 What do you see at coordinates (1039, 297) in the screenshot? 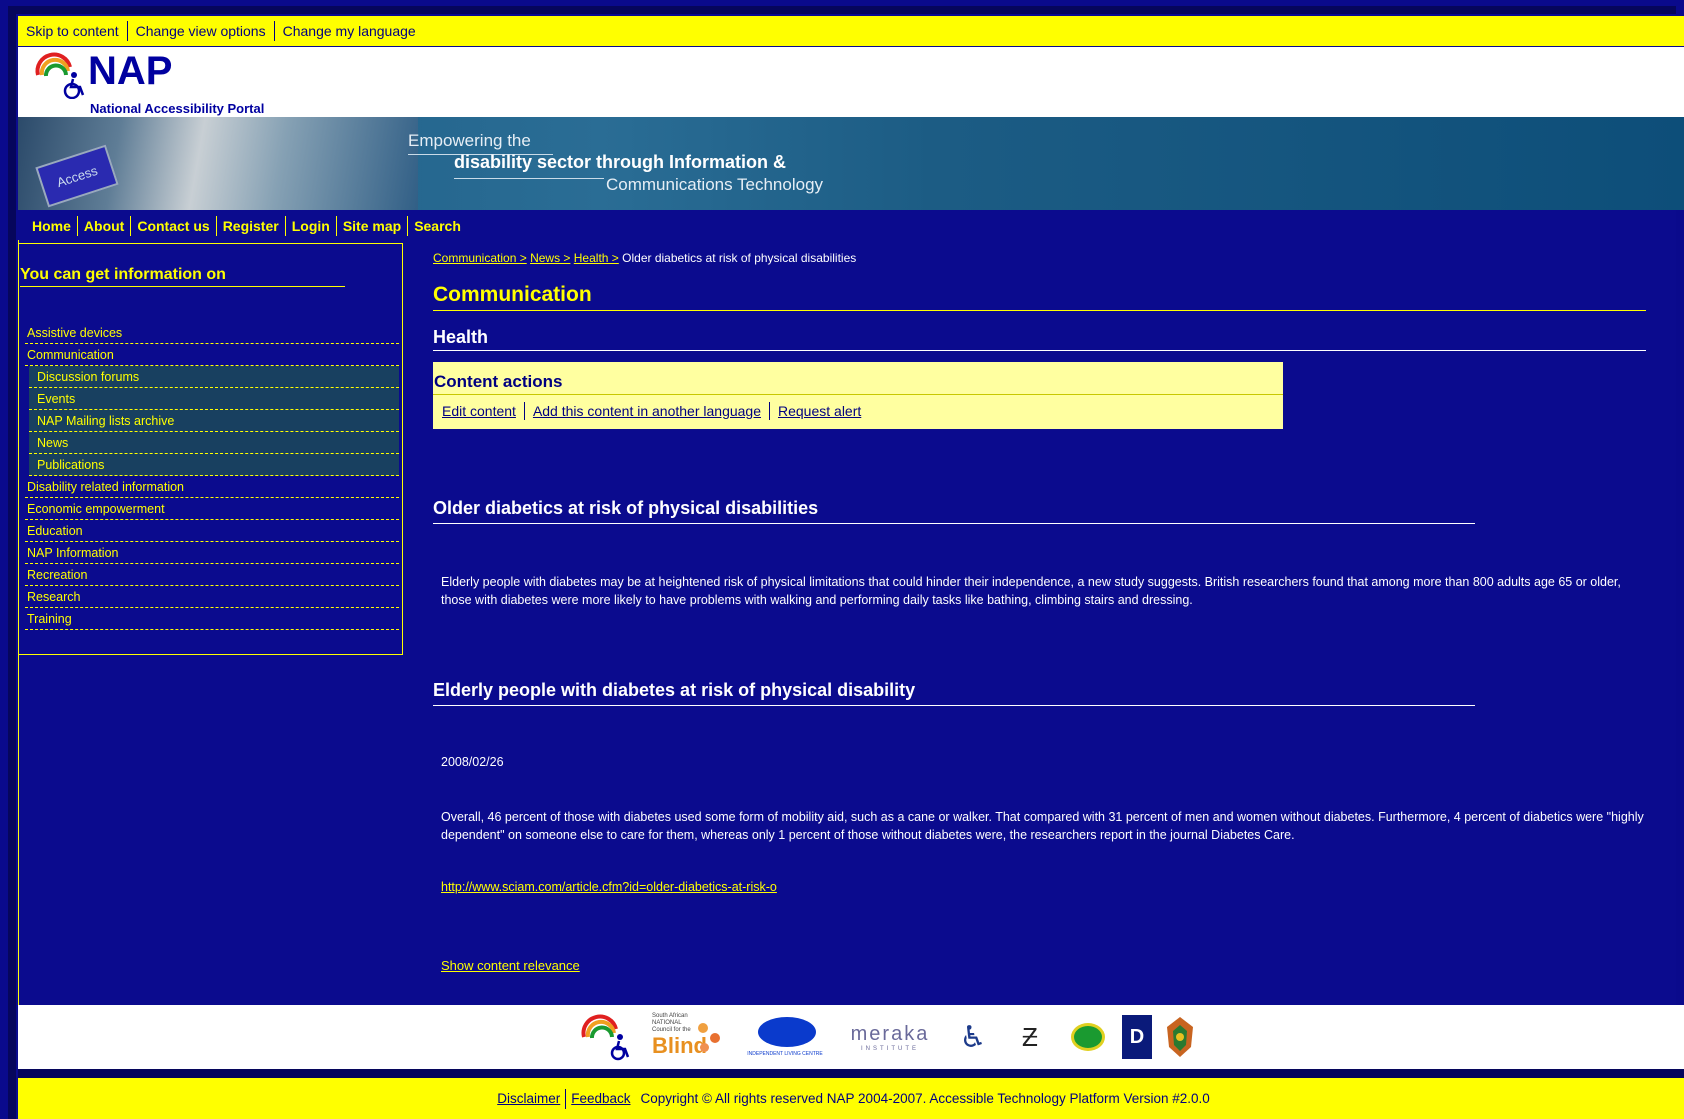
I see `section-title: Communication` at bounding box center [1039, 297].